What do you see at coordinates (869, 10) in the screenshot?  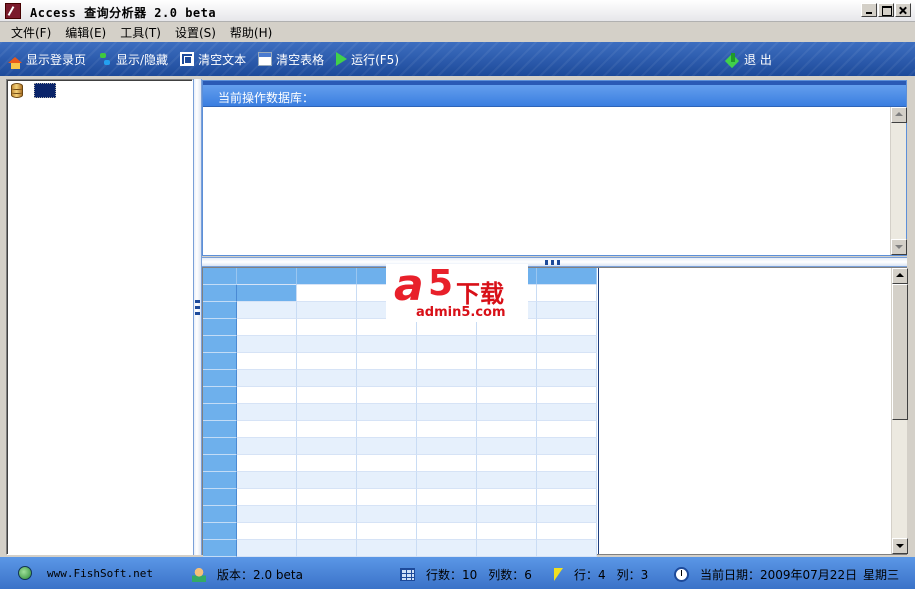 I see `minimize-button` at bounding box center [869, 10].